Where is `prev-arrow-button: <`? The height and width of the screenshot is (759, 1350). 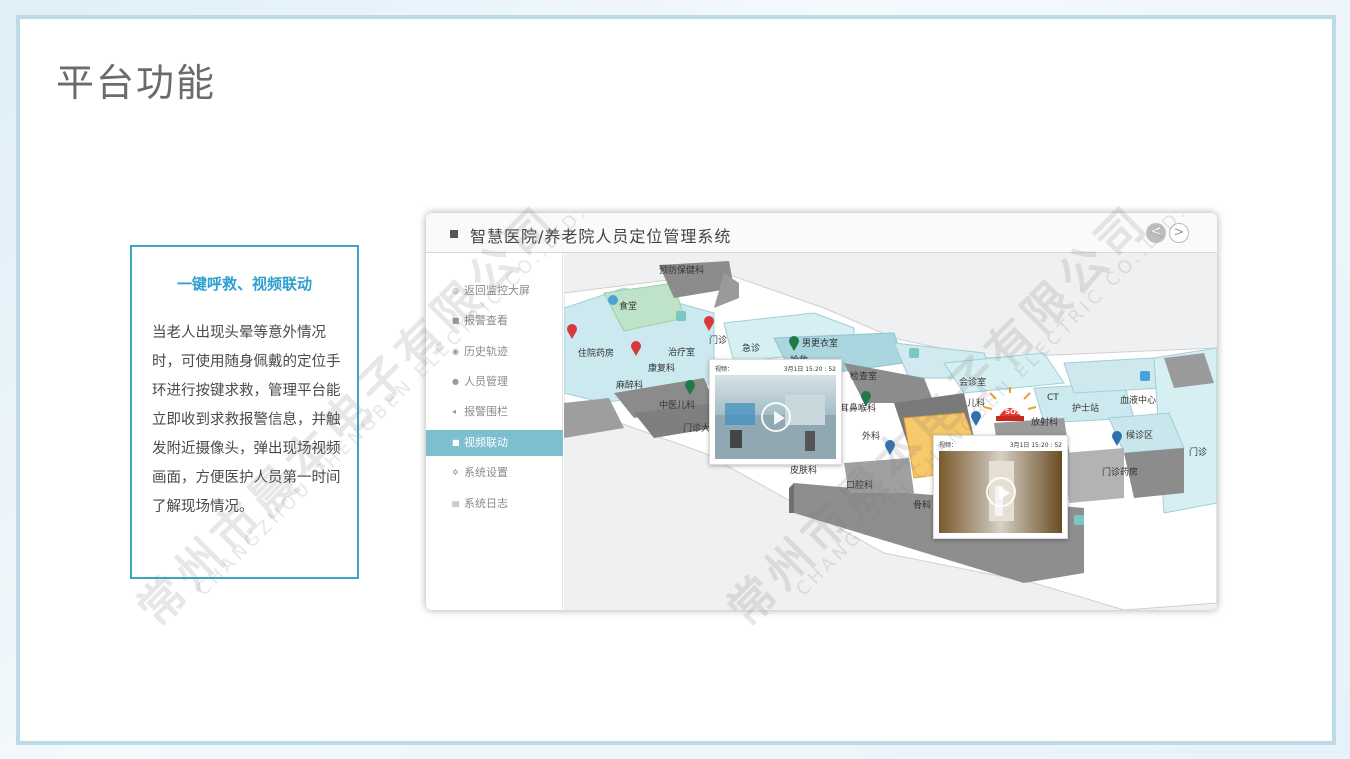
prev-arrow-button: < is located at coordinates (1156, 233).